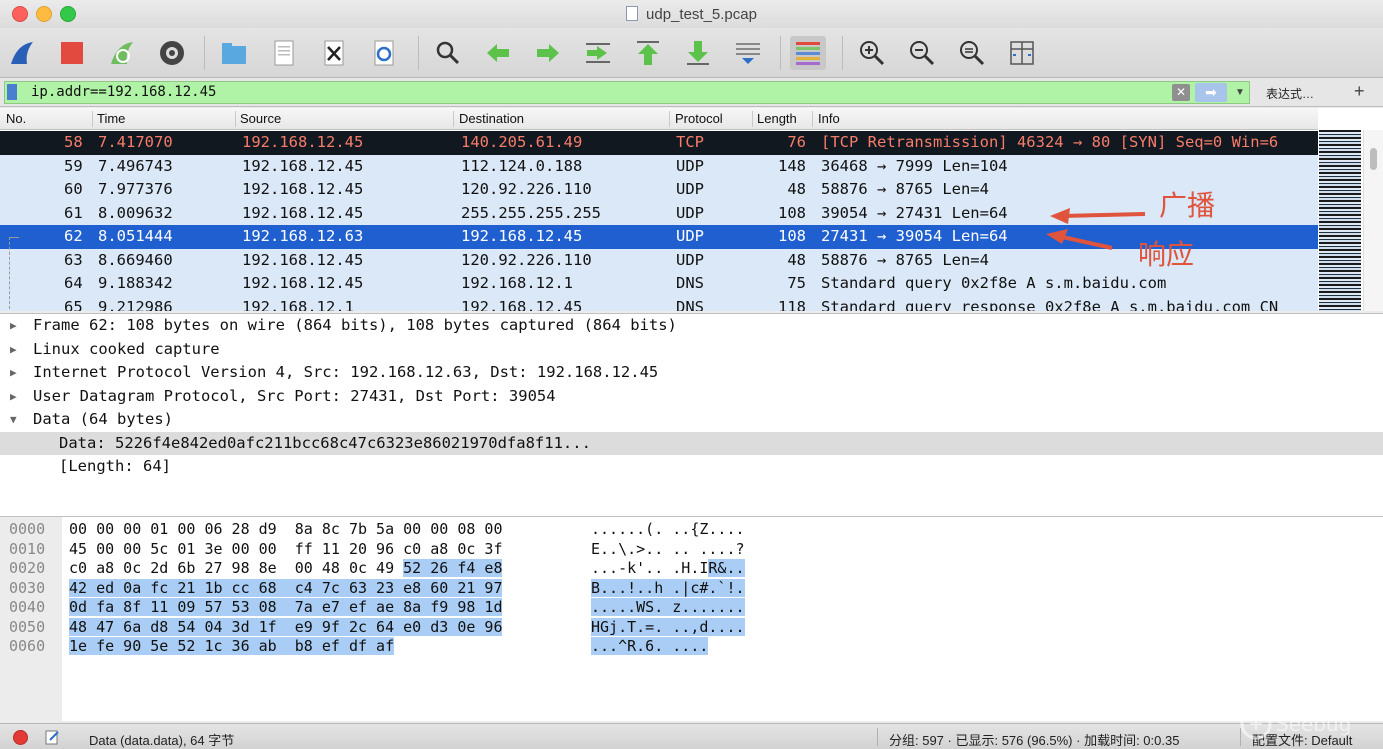  I want to click on shark-fin-start-icon, so click(22, 53).